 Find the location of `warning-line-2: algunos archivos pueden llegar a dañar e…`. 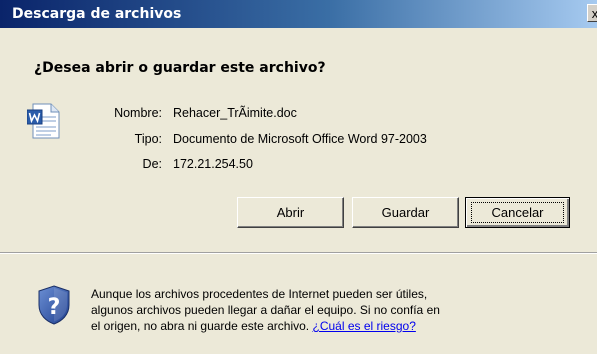

warning-line-2: algunos archivos pueden llegar a dañar e… is located at coordinates (265, 310).